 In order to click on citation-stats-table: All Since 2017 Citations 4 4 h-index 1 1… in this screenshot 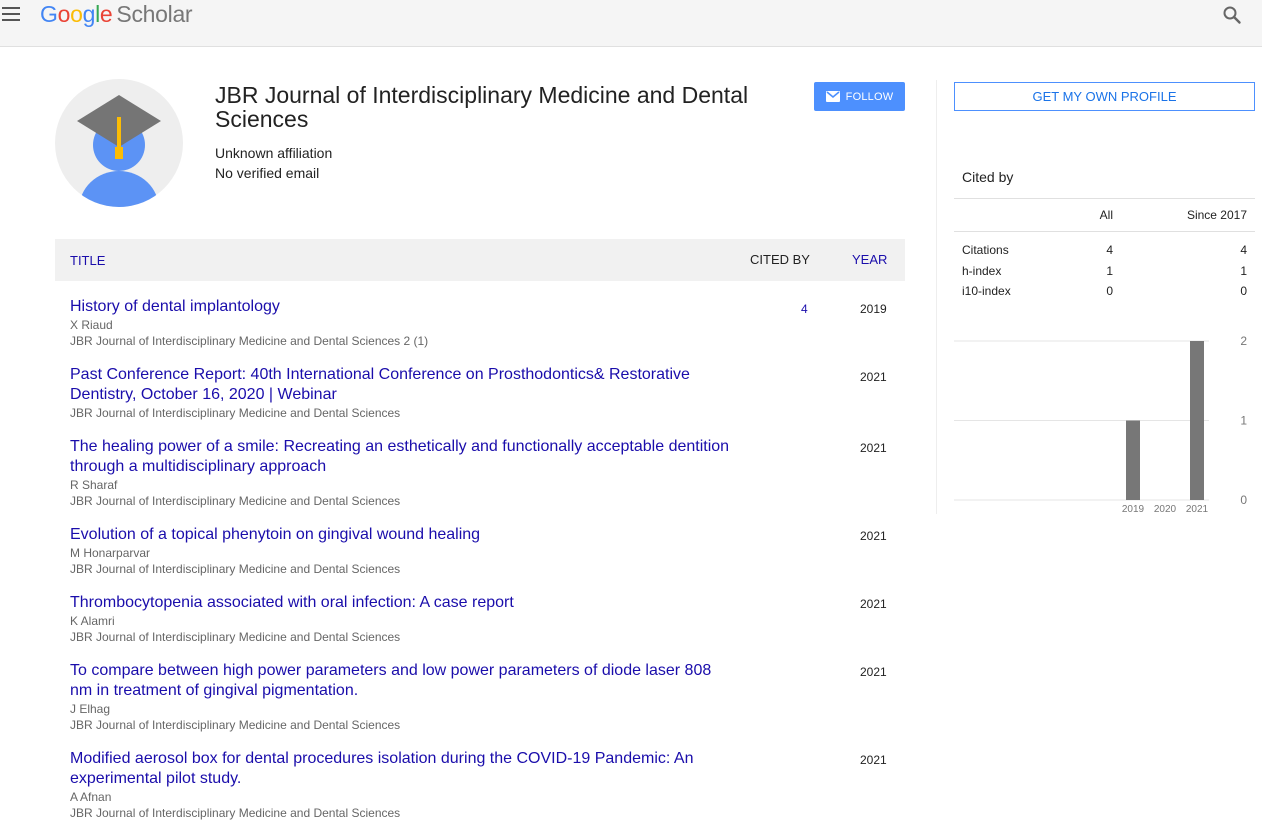, I will do `click(1104, 250)`.